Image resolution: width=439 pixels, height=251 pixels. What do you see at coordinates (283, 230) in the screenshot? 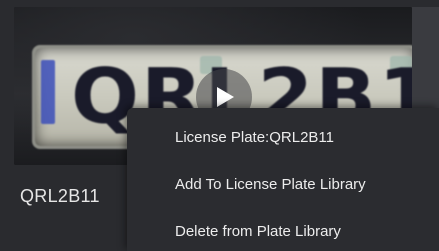
I see `menu-item-delete-from-library: Delete from Plate Library` at bounding box center [283, 230].